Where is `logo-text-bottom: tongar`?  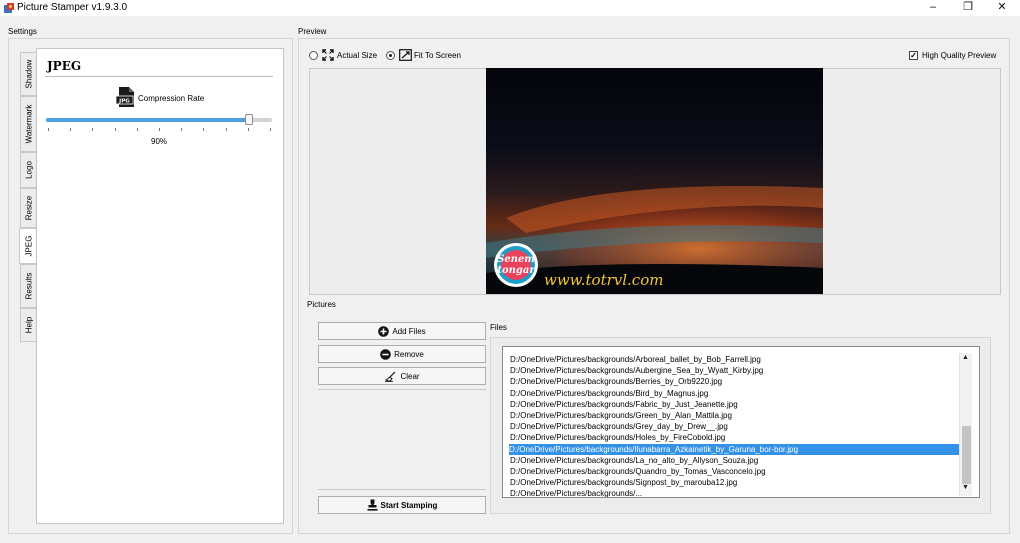 logo-text-bottom: tongar is located at coordinates (516, 270).